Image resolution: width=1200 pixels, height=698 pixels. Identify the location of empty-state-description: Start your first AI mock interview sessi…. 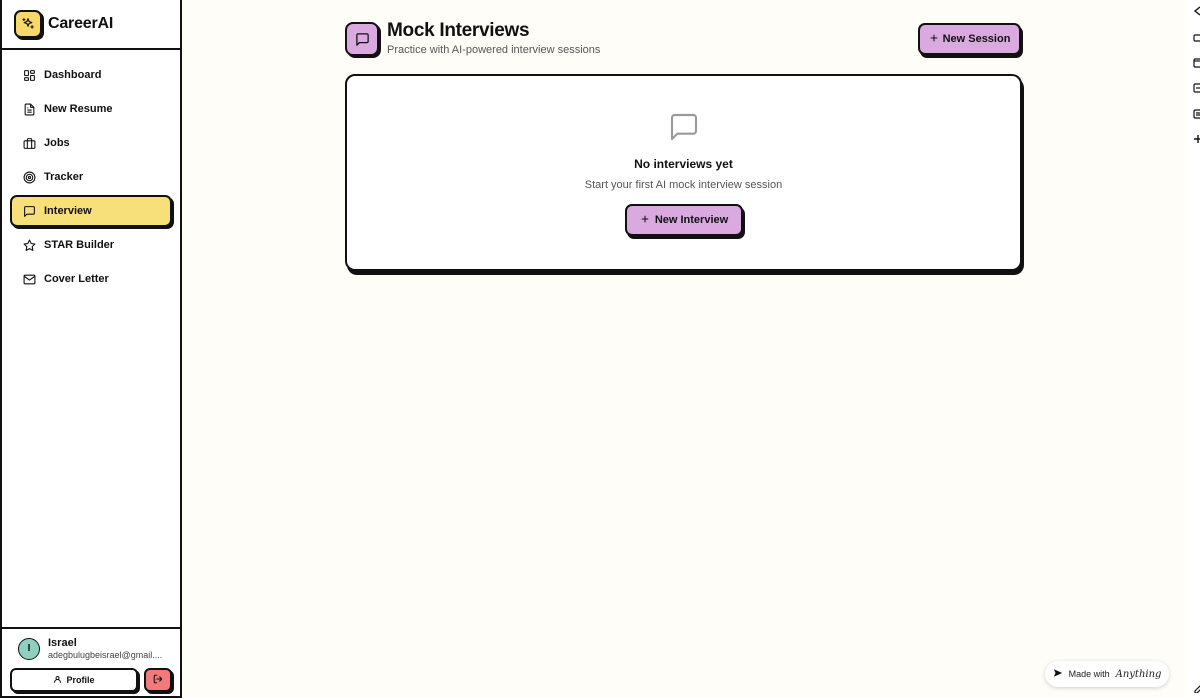
(683, 185).